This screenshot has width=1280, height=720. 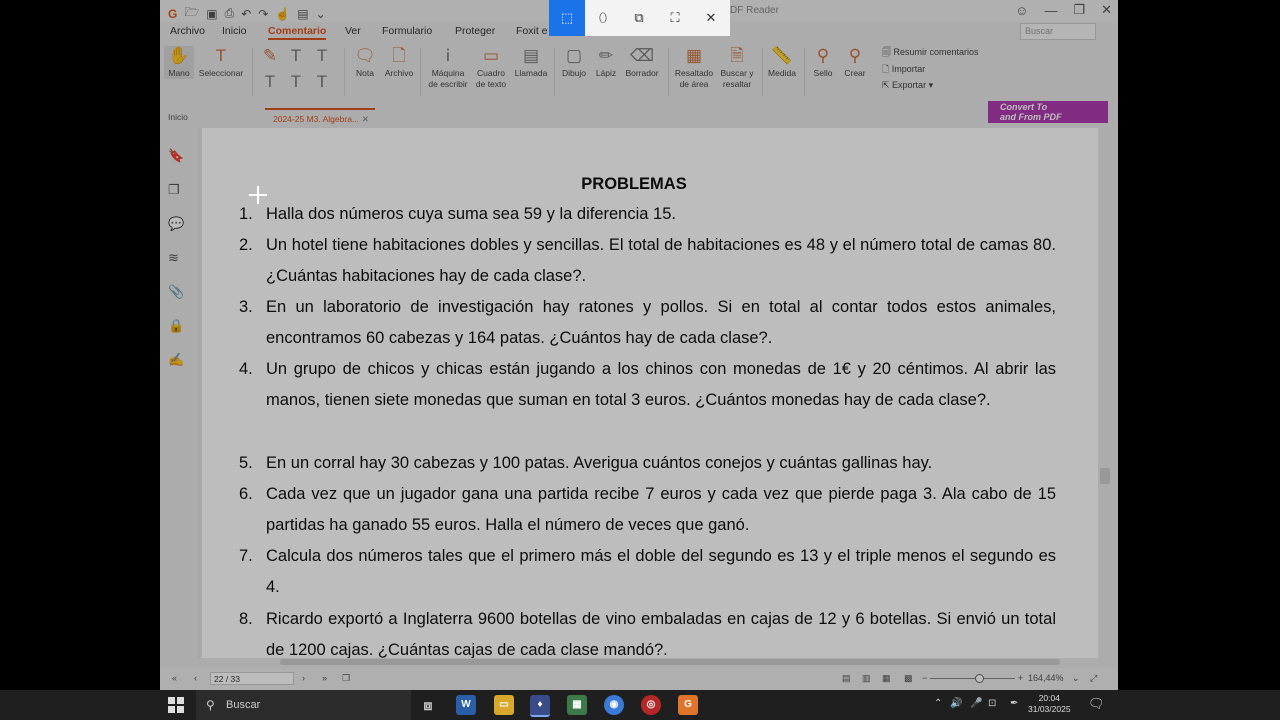 I want to click on search-highlight-button: 🗎 Buscar y resaltar, so click(x=737, y=68).